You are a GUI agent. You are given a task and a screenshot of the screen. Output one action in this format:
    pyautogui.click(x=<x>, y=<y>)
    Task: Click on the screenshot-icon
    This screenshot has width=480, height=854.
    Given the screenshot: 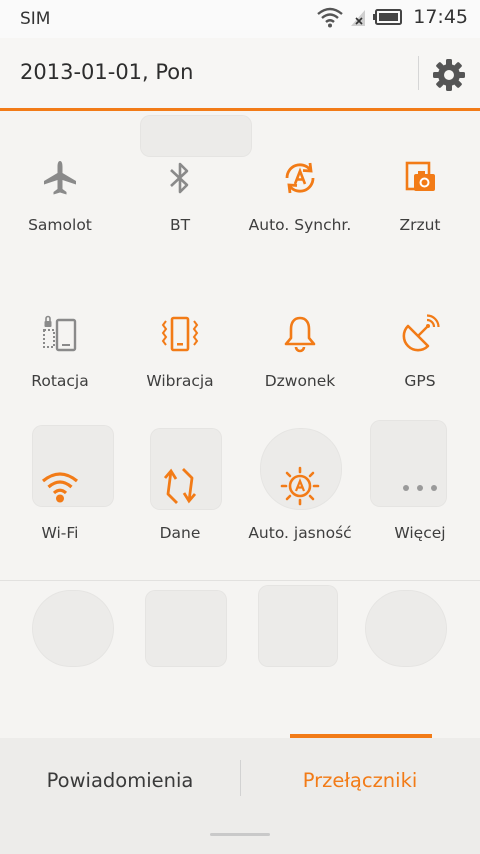 What is the action you would take?
    pyautogui.click(x=420, y=176)
    